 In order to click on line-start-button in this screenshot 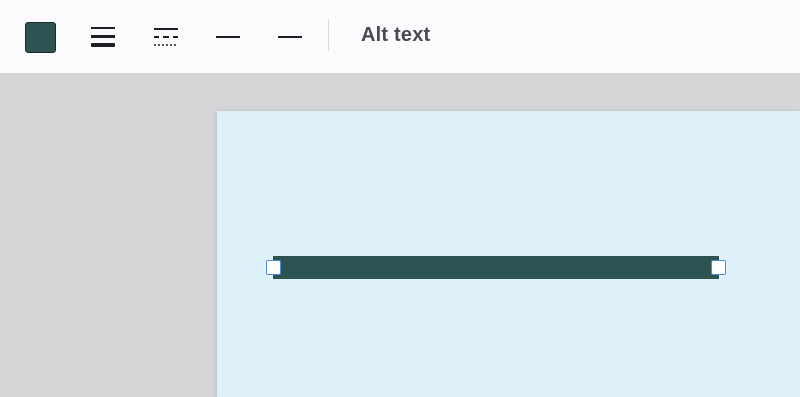, I will do `click(228, 37)`.